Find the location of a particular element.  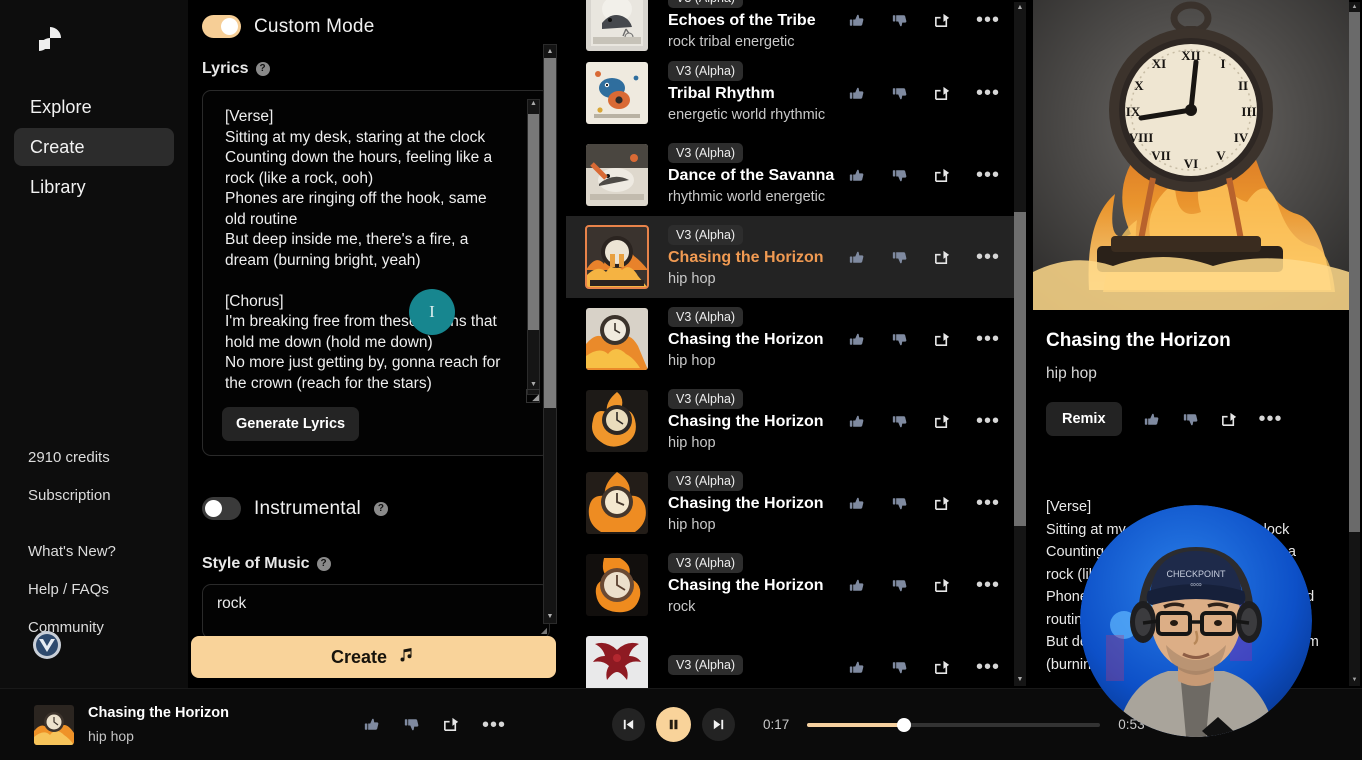

sidebar-item-explore: Explore is located at coordinates (94, 107).